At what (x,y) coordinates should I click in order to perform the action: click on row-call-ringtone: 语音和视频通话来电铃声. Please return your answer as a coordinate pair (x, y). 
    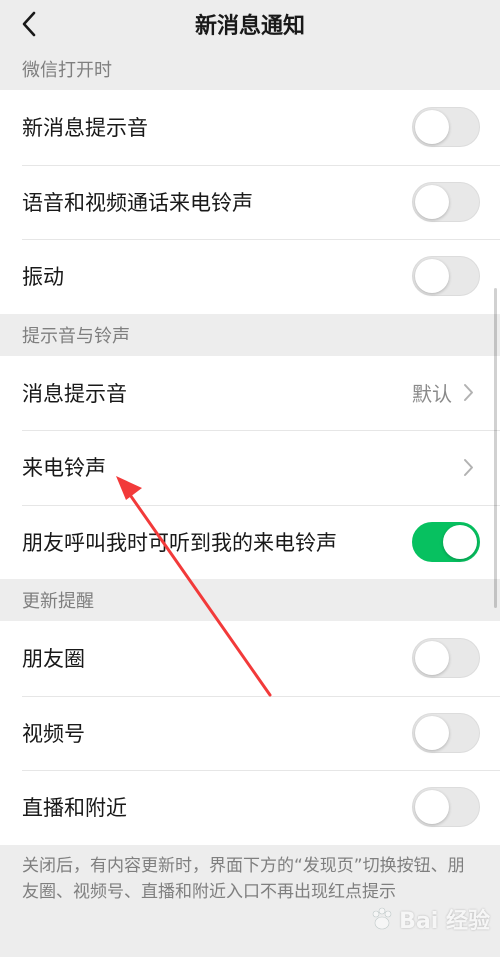
    Looking at the image, I should click on (250, 202).